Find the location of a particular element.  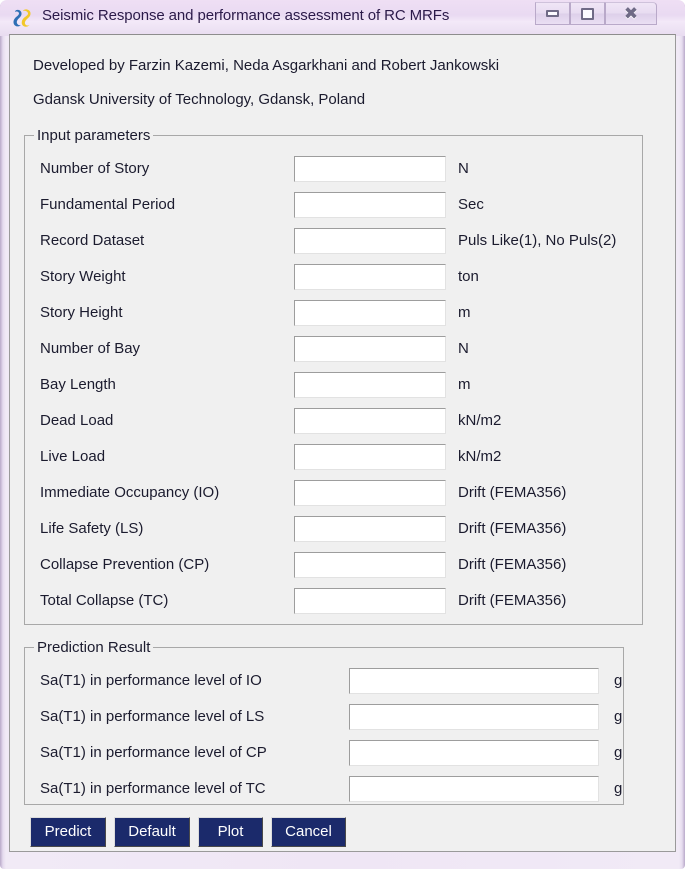

minimize-button is located at coordinates (552, 13).